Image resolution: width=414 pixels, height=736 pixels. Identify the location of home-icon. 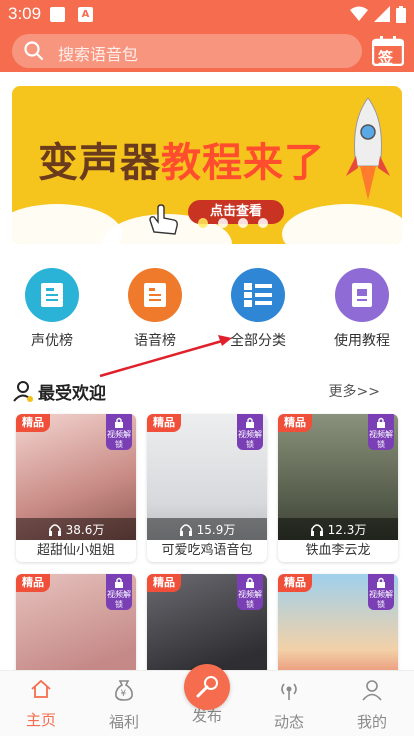
(41, 688).